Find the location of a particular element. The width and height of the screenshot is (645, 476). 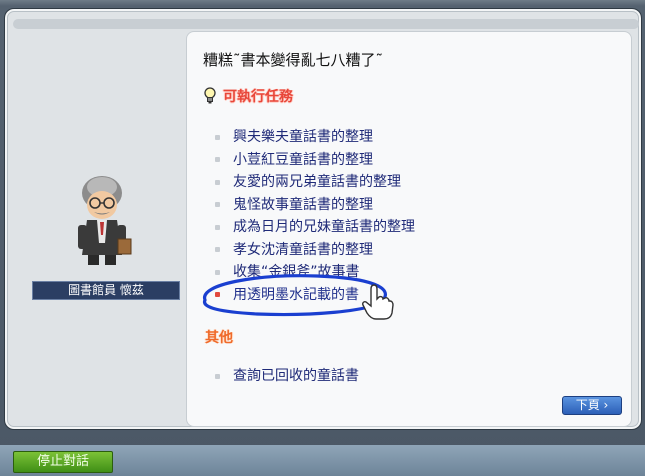

next-page-button: 下頁 › is located at coordinates (592, 405).